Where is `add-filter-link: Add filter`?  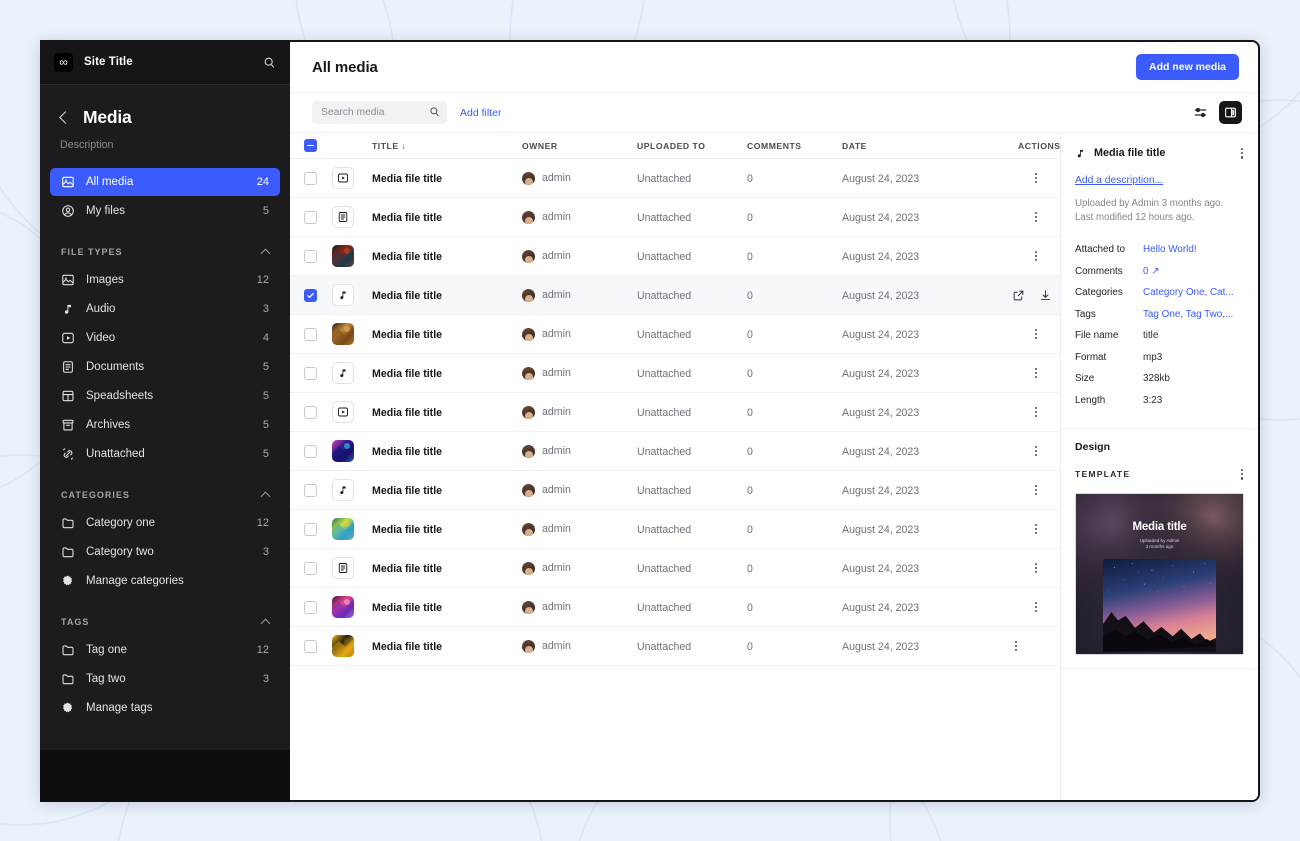 add-filter-link: Add filter is located at coordinates (480, 113).